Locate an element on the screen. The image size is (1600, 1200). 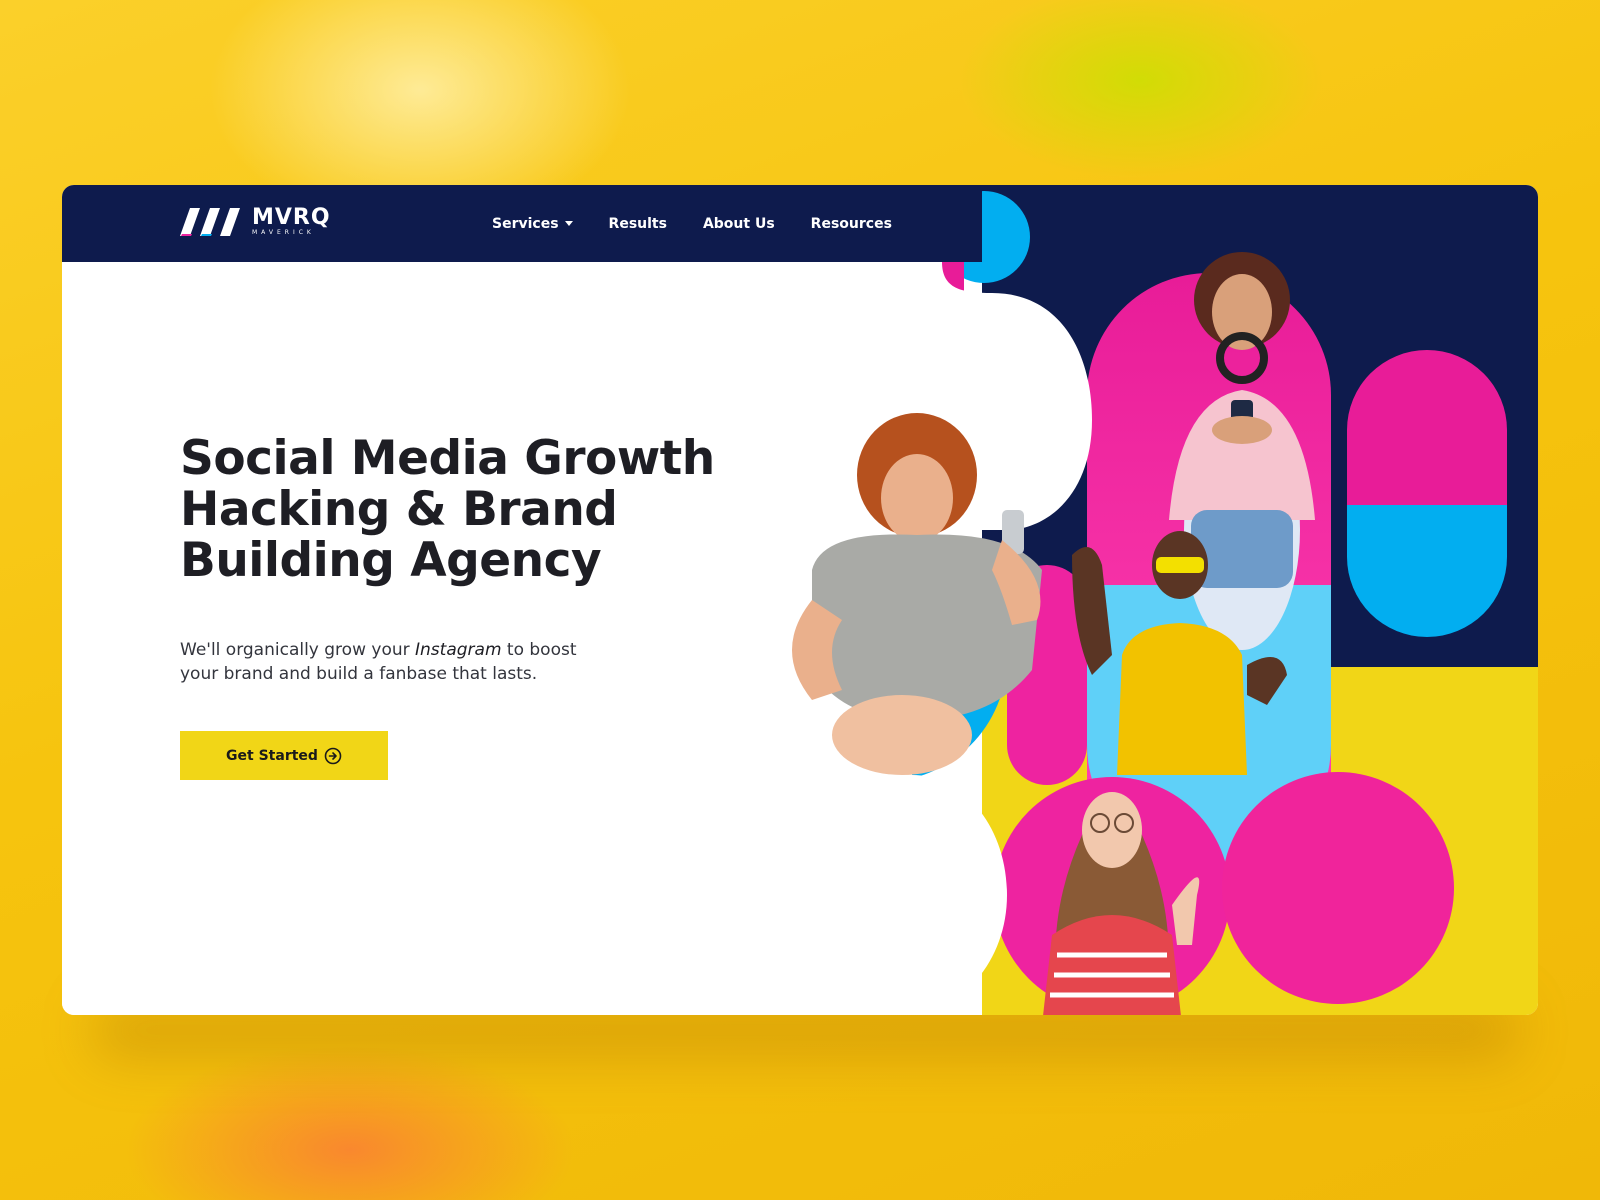
nav-item-label: Services is located at coordinates (525, 223).